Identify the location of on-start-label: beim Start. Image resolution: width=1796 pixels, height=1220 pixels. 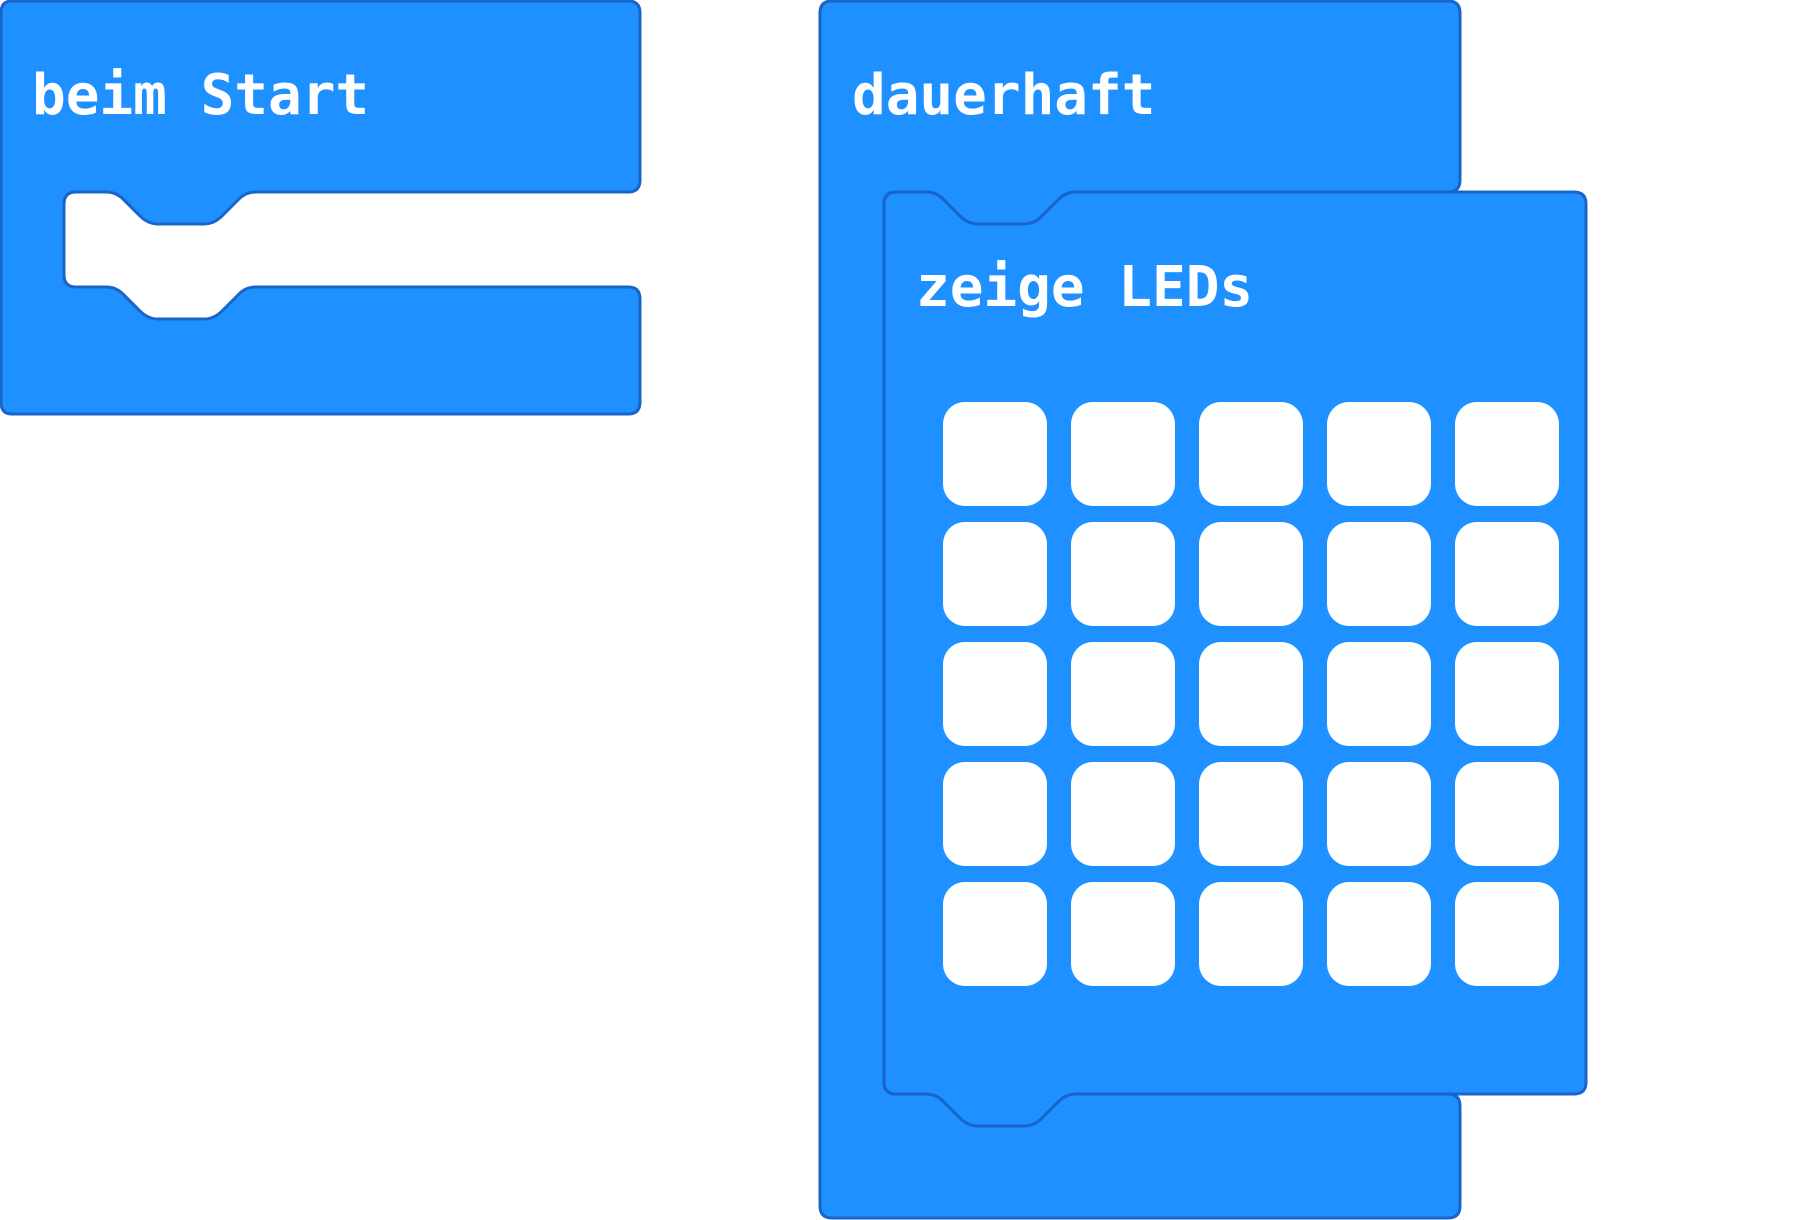
(201, 95).